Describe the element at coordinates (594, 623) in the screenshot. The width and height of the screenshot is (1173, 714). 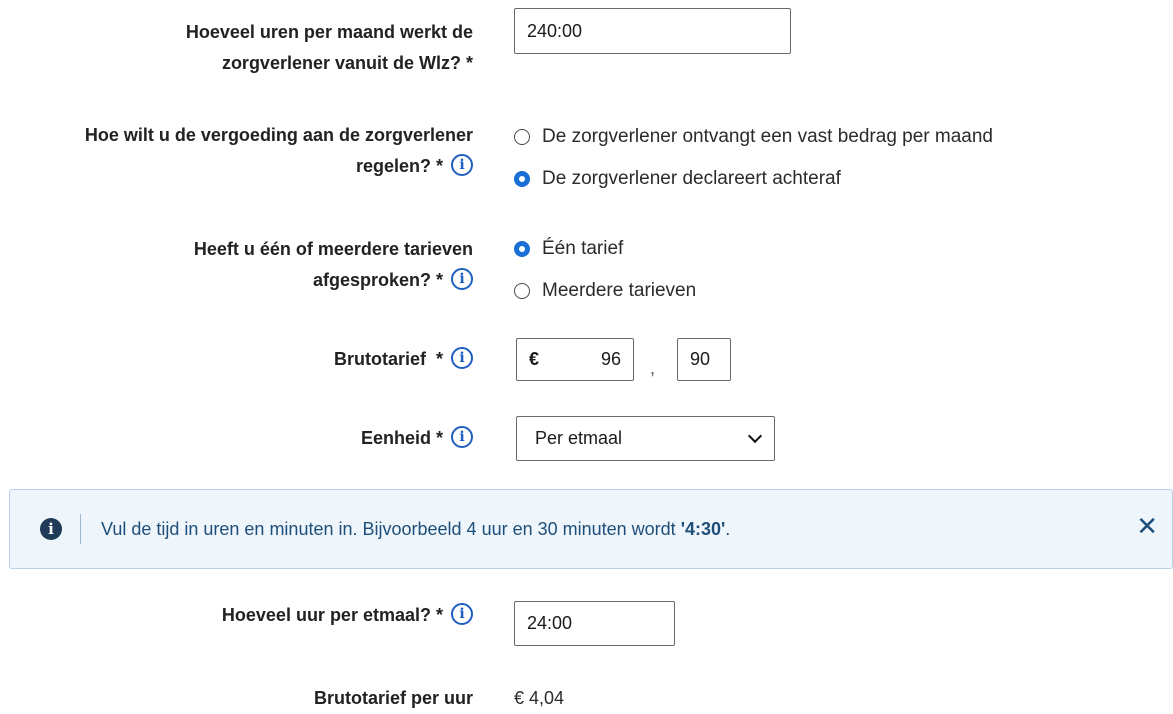
I see `uur-per-etmaal-input: 24:00` at that location.